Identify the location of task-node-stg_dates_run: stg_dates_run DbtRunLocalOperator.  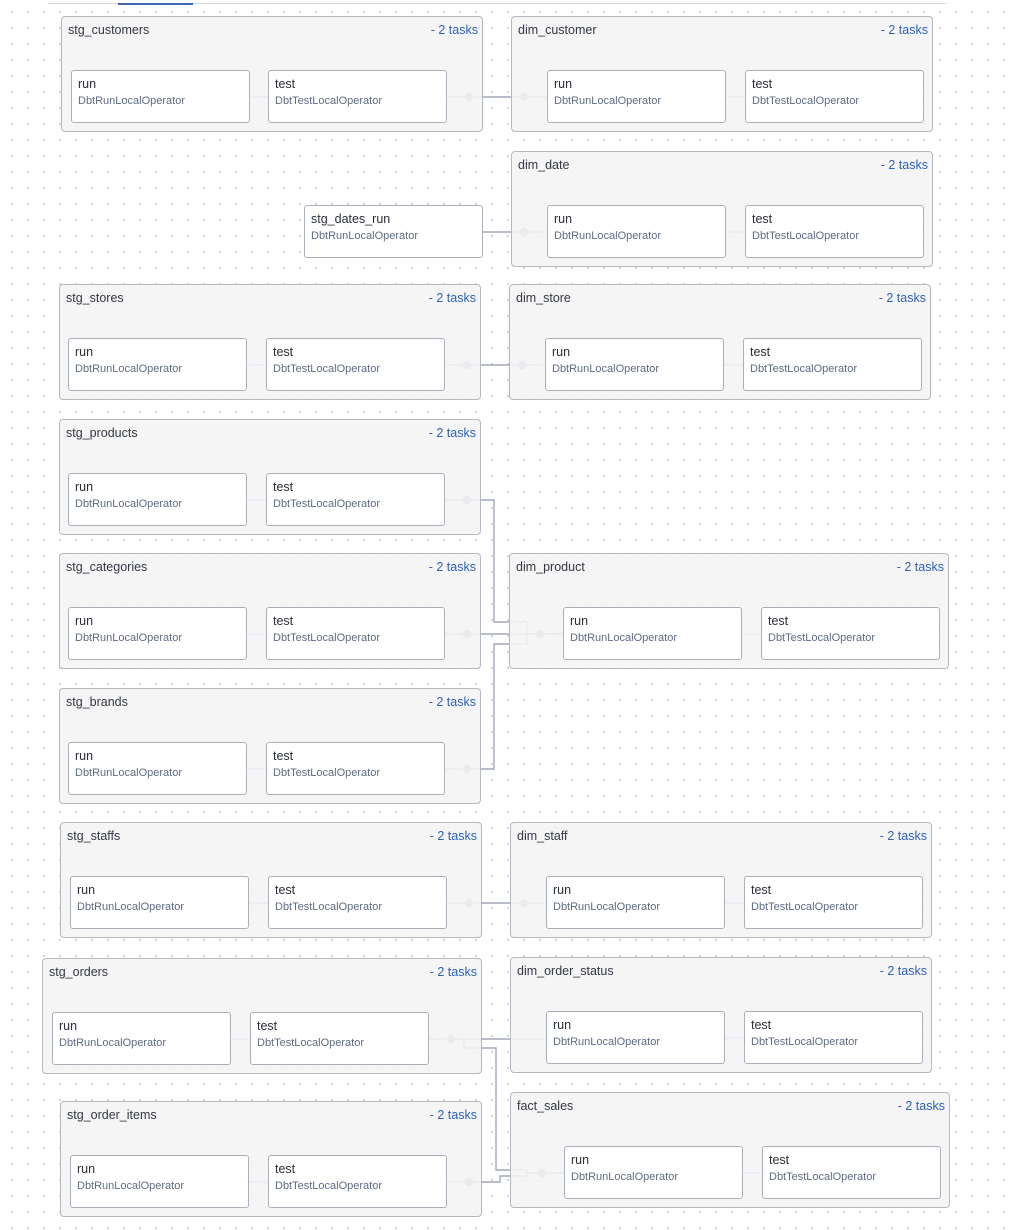
(393, 231).